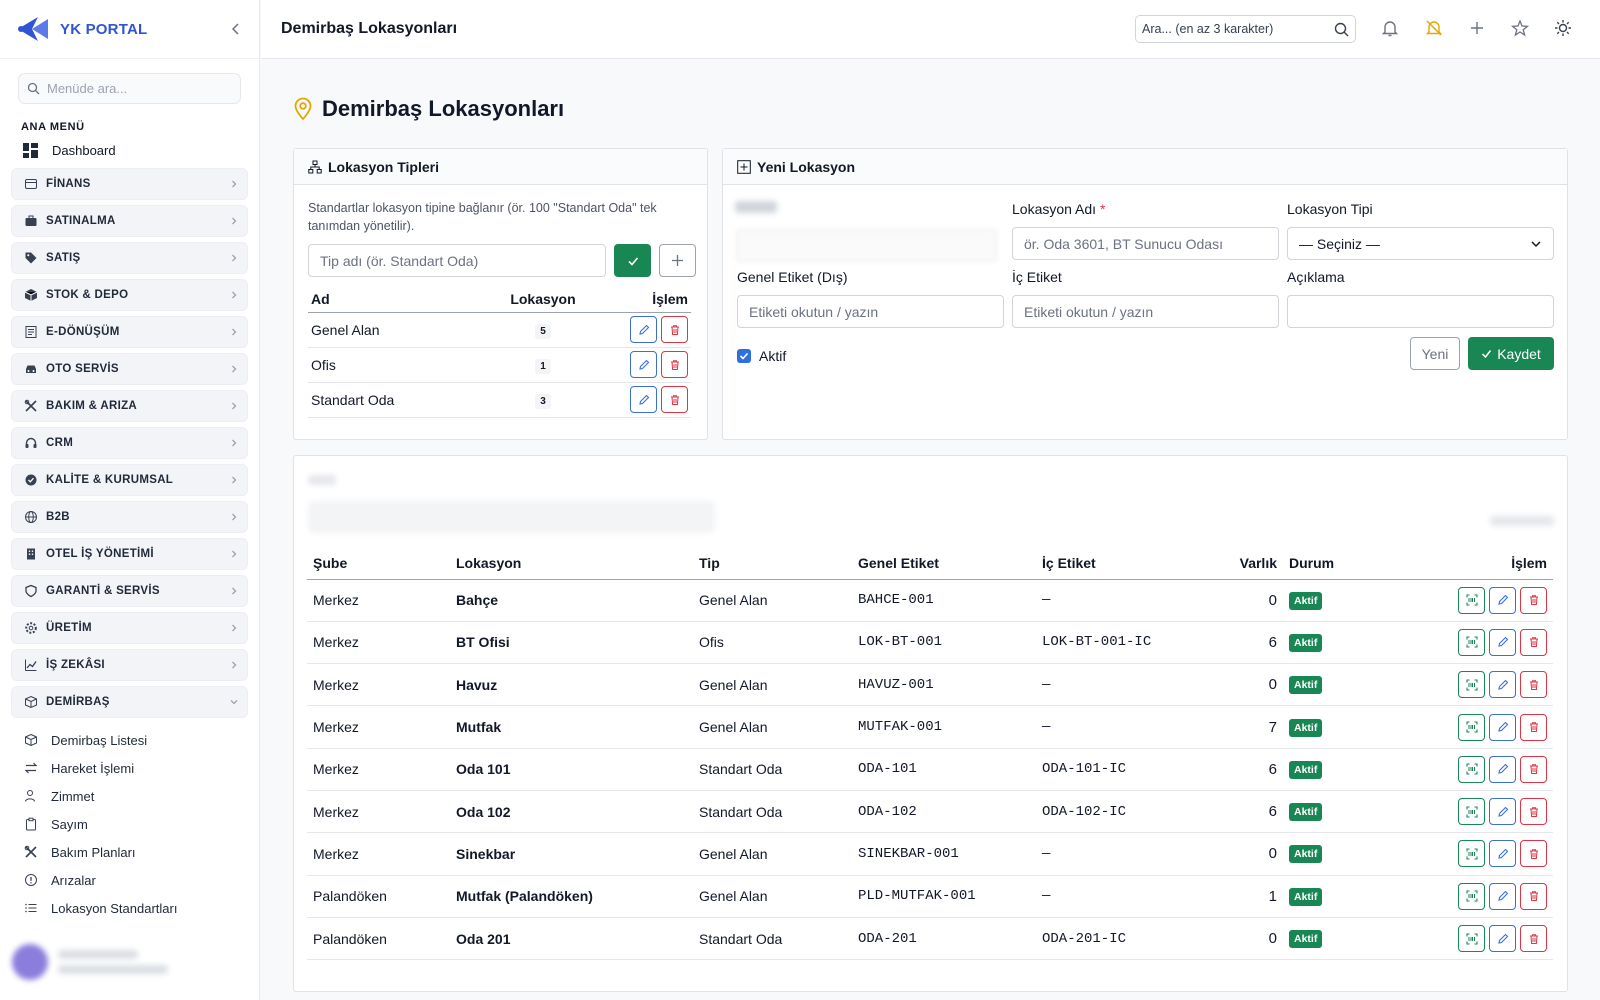 The image size is (1600, 1000). What do you see at coordinates (129, 184) in the screenshot?
I see `sidebar-group-0: FİNANS` at bounding box center [129, 184].